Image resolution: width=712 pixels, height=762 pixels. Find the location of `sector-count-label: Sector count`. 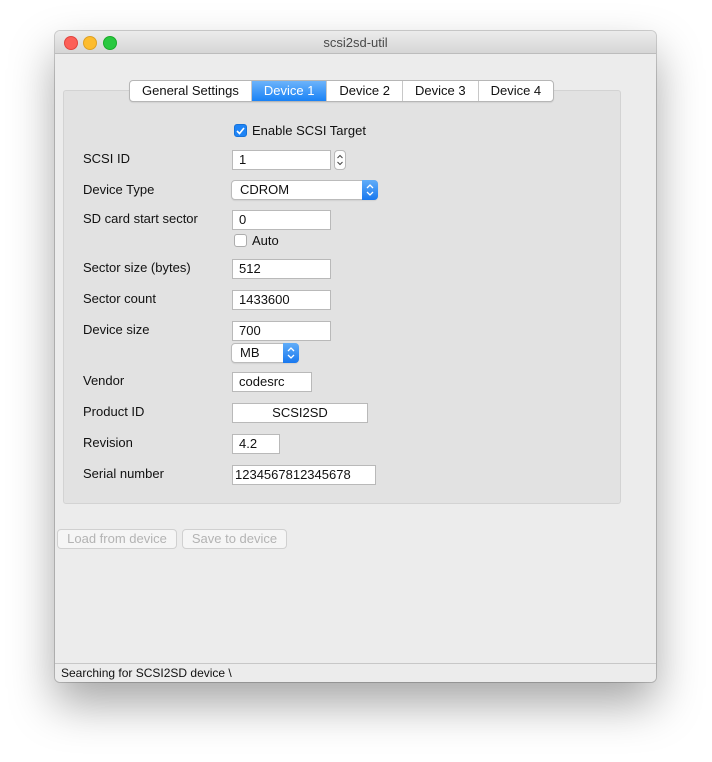

sector-count-label: Sector count is located at coordinates (119, 298).